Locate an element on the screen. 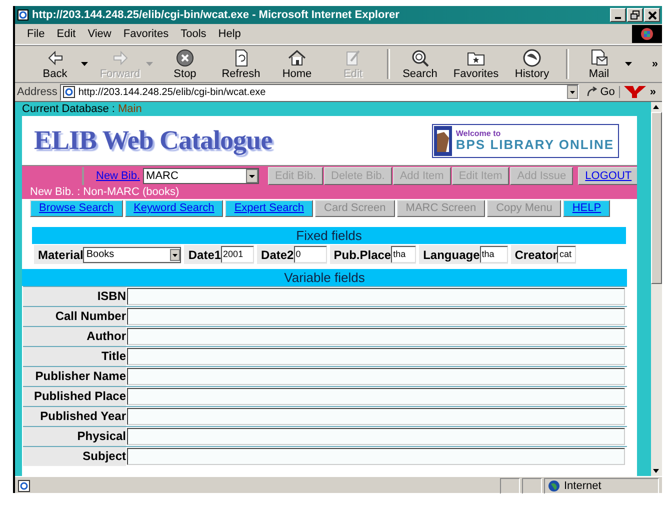  field-label: Material is located at coordinates (61, 255).